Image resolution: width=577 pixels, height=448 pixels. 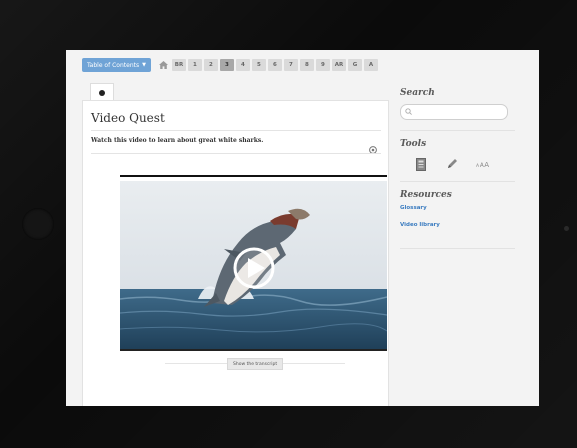 I want to click on nav-chip-6: 6, so click(x=274, y=65).